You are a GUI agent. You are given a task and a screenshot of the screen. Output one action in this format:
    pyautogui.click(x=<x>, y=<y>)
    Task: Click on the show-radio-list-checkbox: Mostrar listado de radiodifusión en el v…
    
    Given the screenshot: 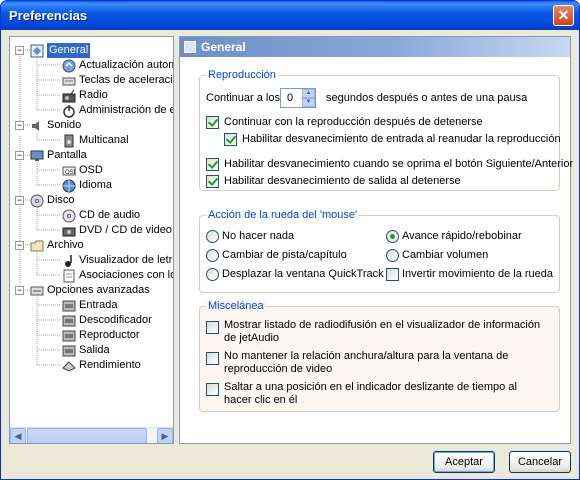 What is the action you would take?
    pyautogui.click(x=373, y=332)
    